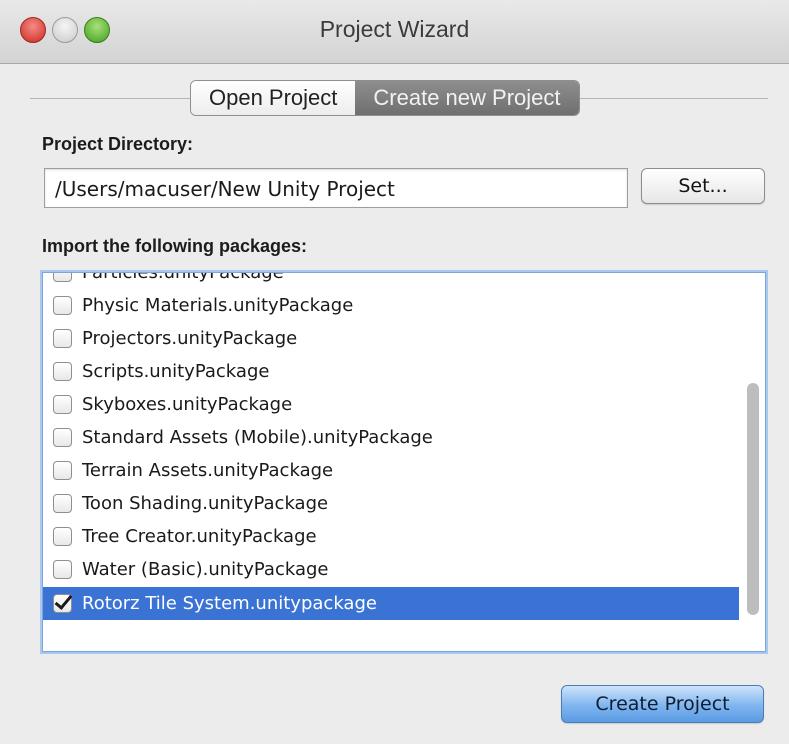 The image size is (789, 744). What do you see at coordinates (273, 98) in the screenshot?
I see `tab-open-project: Open Project` at bounding box center [273, 98].